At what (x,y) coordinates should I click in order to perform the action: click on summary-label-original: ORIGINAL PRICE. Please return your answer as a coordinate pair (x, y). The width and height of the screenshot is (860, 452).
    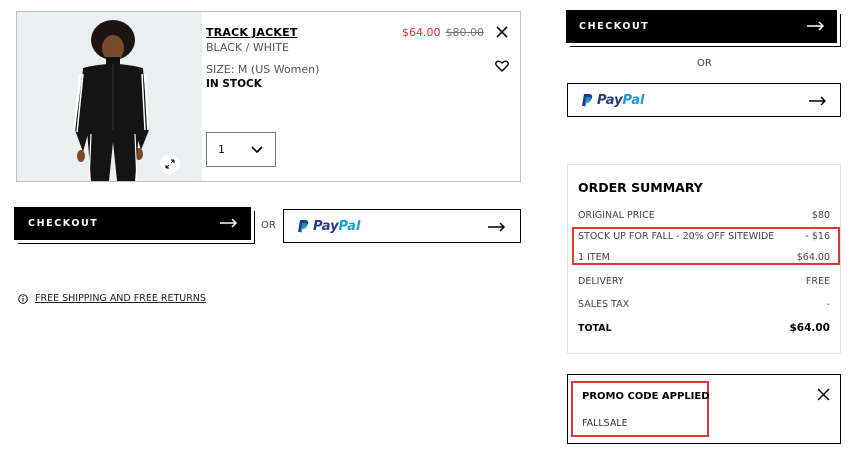
    Looking at the image, I should click on (616, 215).